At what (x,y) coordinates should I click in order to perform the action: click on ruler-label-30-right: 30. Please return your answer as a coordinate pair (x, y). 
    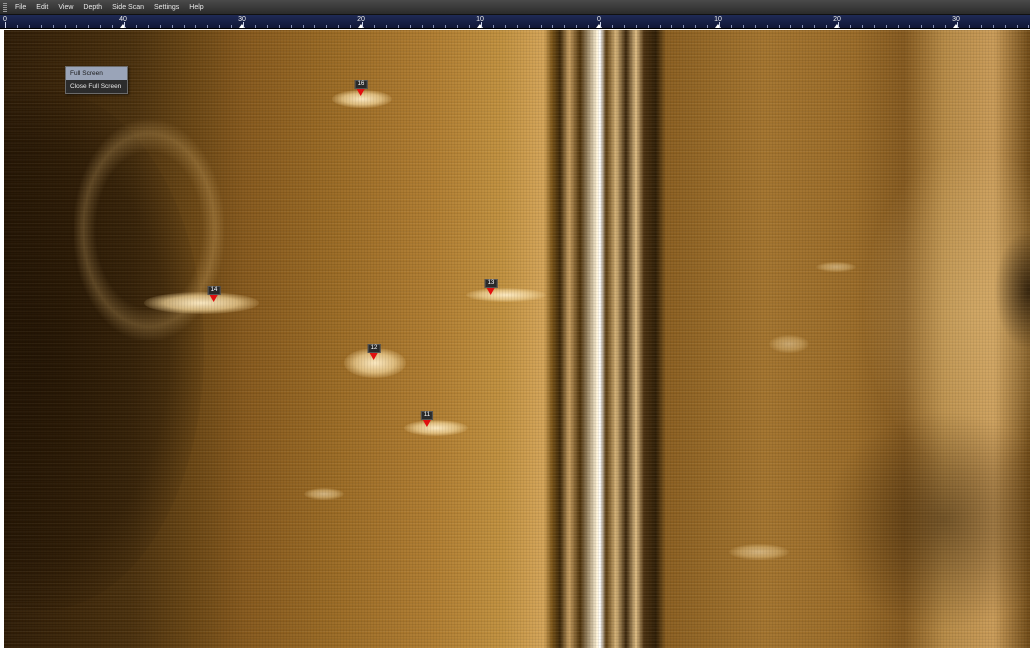
    Looking at the image, I should click on (956, 19).